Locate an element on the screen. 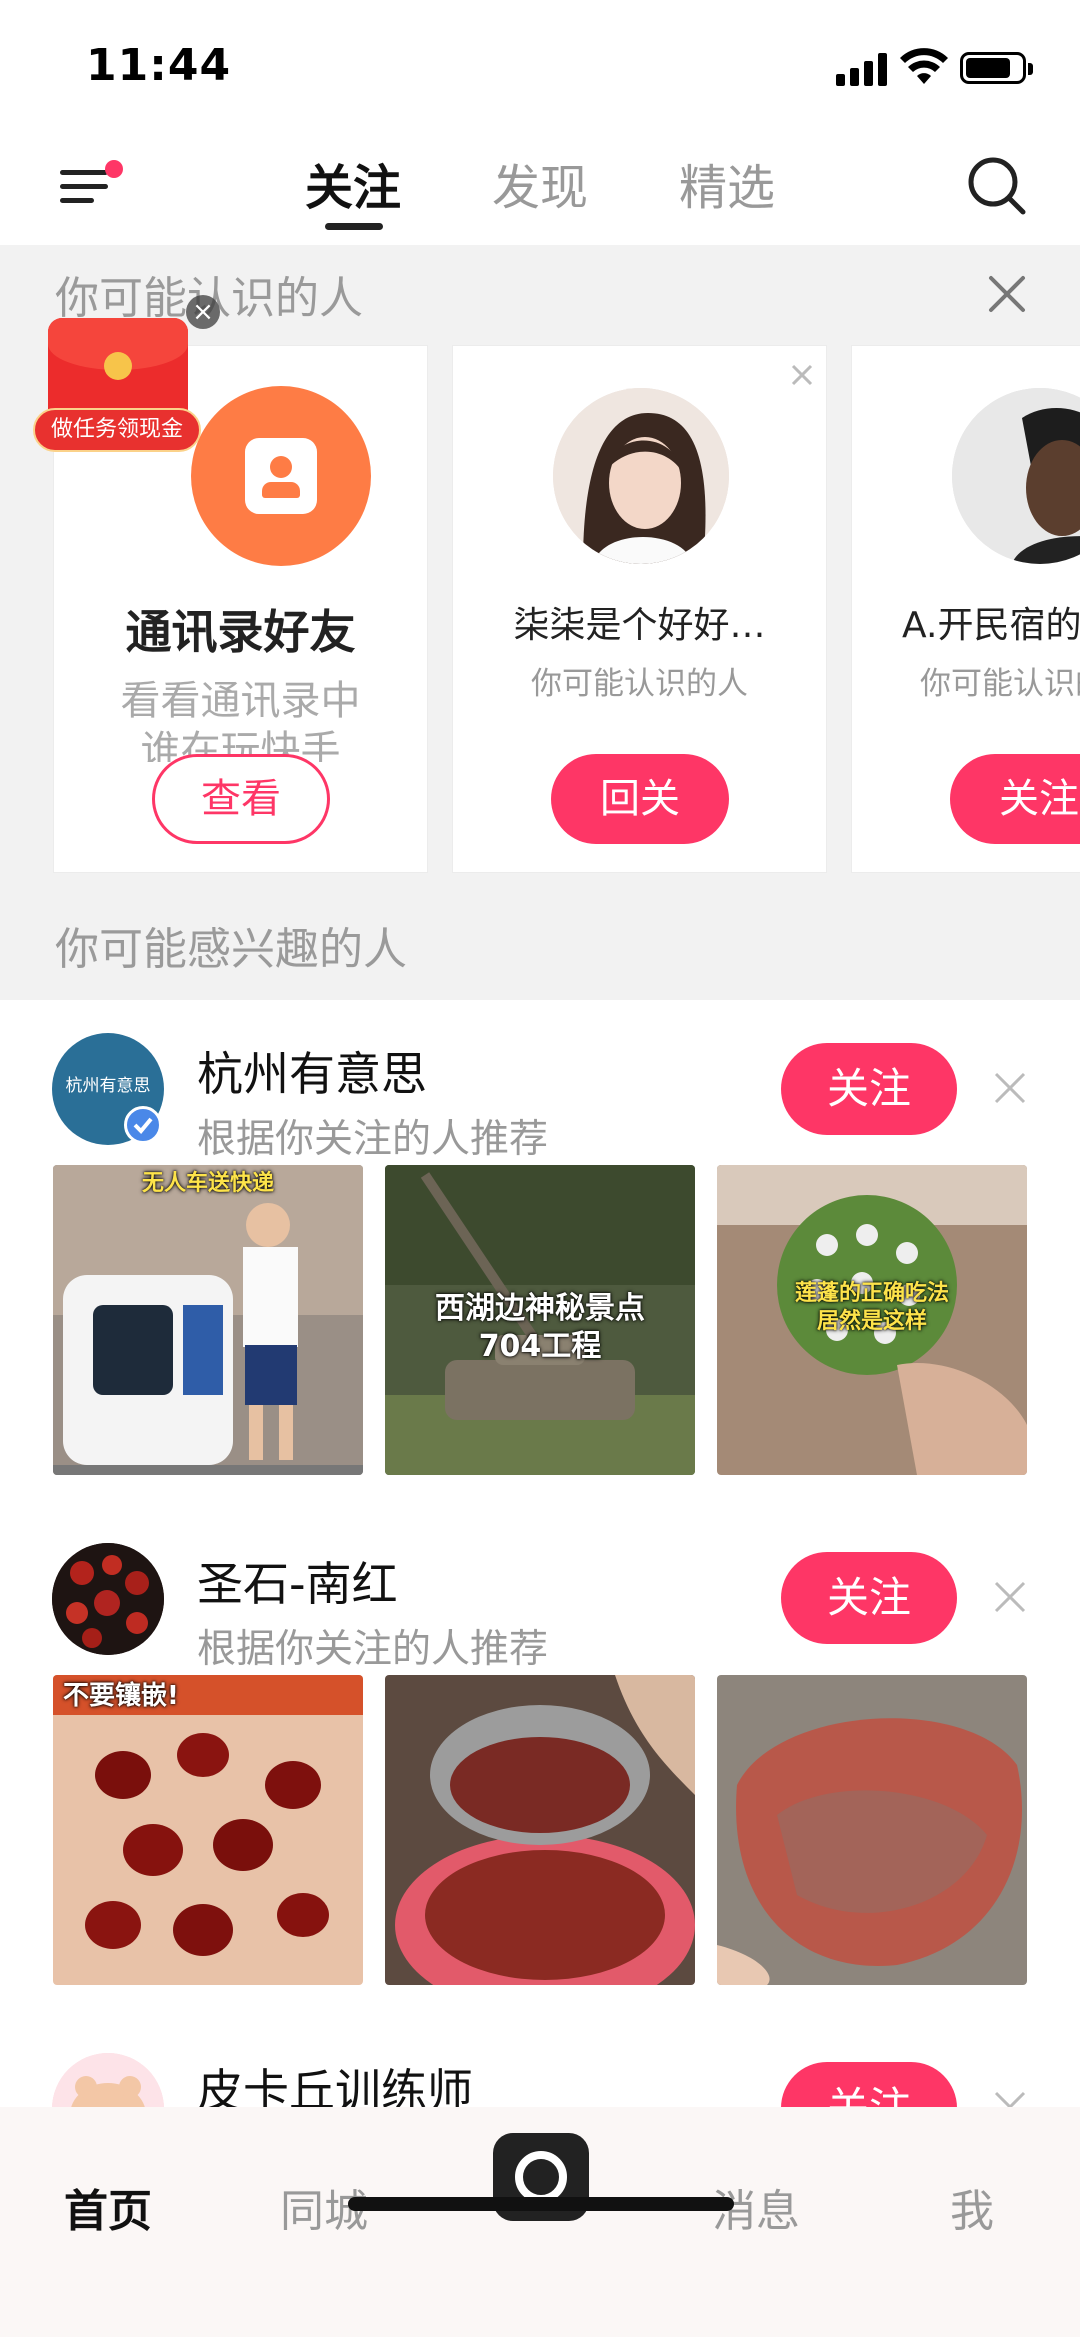  top-nav: 关注 发现 精选 is located at coordinates (540, 187).